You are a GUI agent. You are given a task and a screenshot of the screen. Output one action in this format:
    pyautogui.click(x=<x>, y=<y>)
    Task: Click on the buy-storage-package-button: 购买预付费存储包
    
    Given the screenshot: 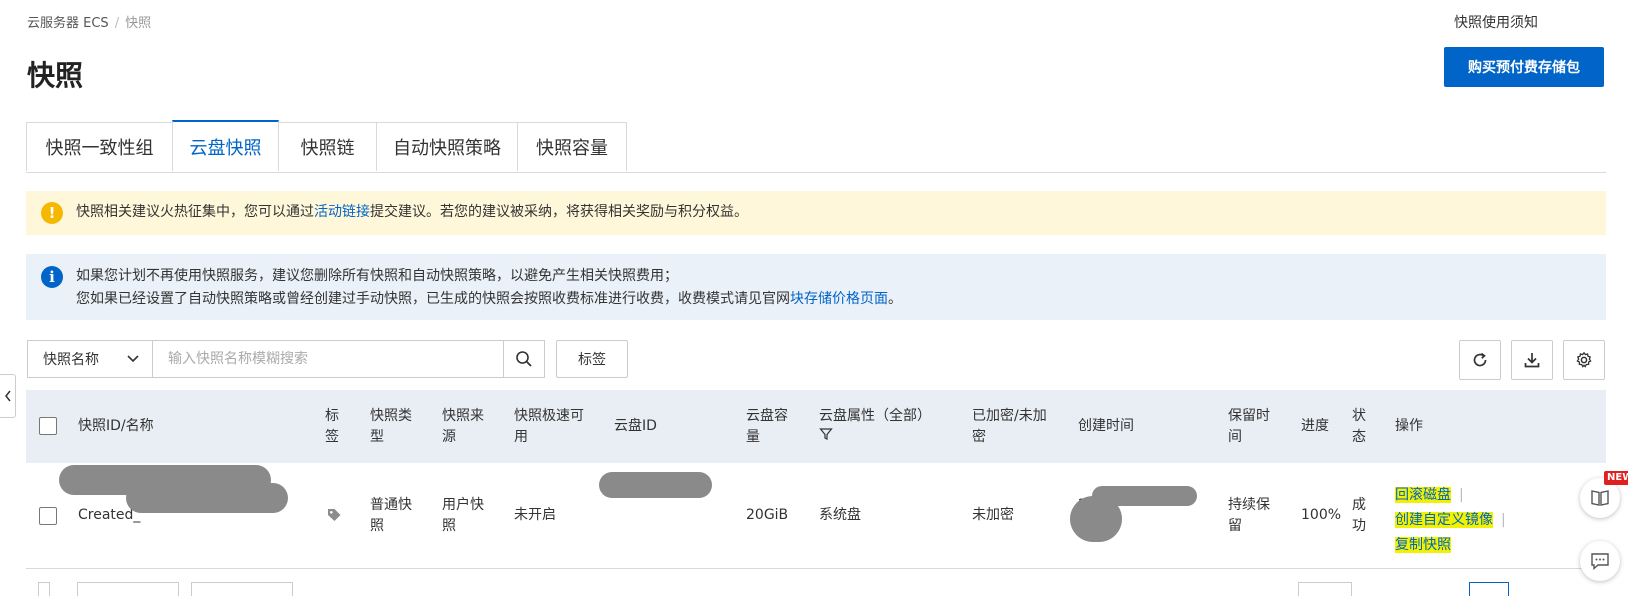 What is the action you would take?
    pyautogui.click(x=1524, y=67)
    